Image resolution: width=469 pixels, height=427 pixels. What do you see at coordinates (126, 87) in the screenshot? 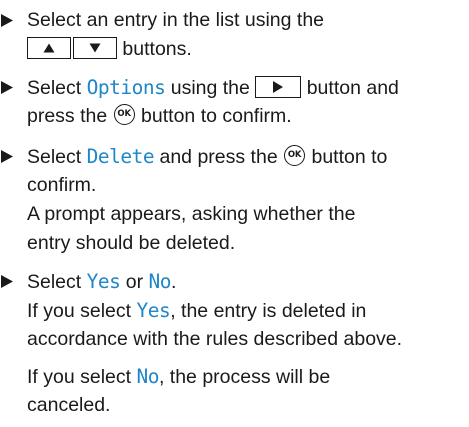
I see `menu-item-options: Options` at bounding box center [126, 87].